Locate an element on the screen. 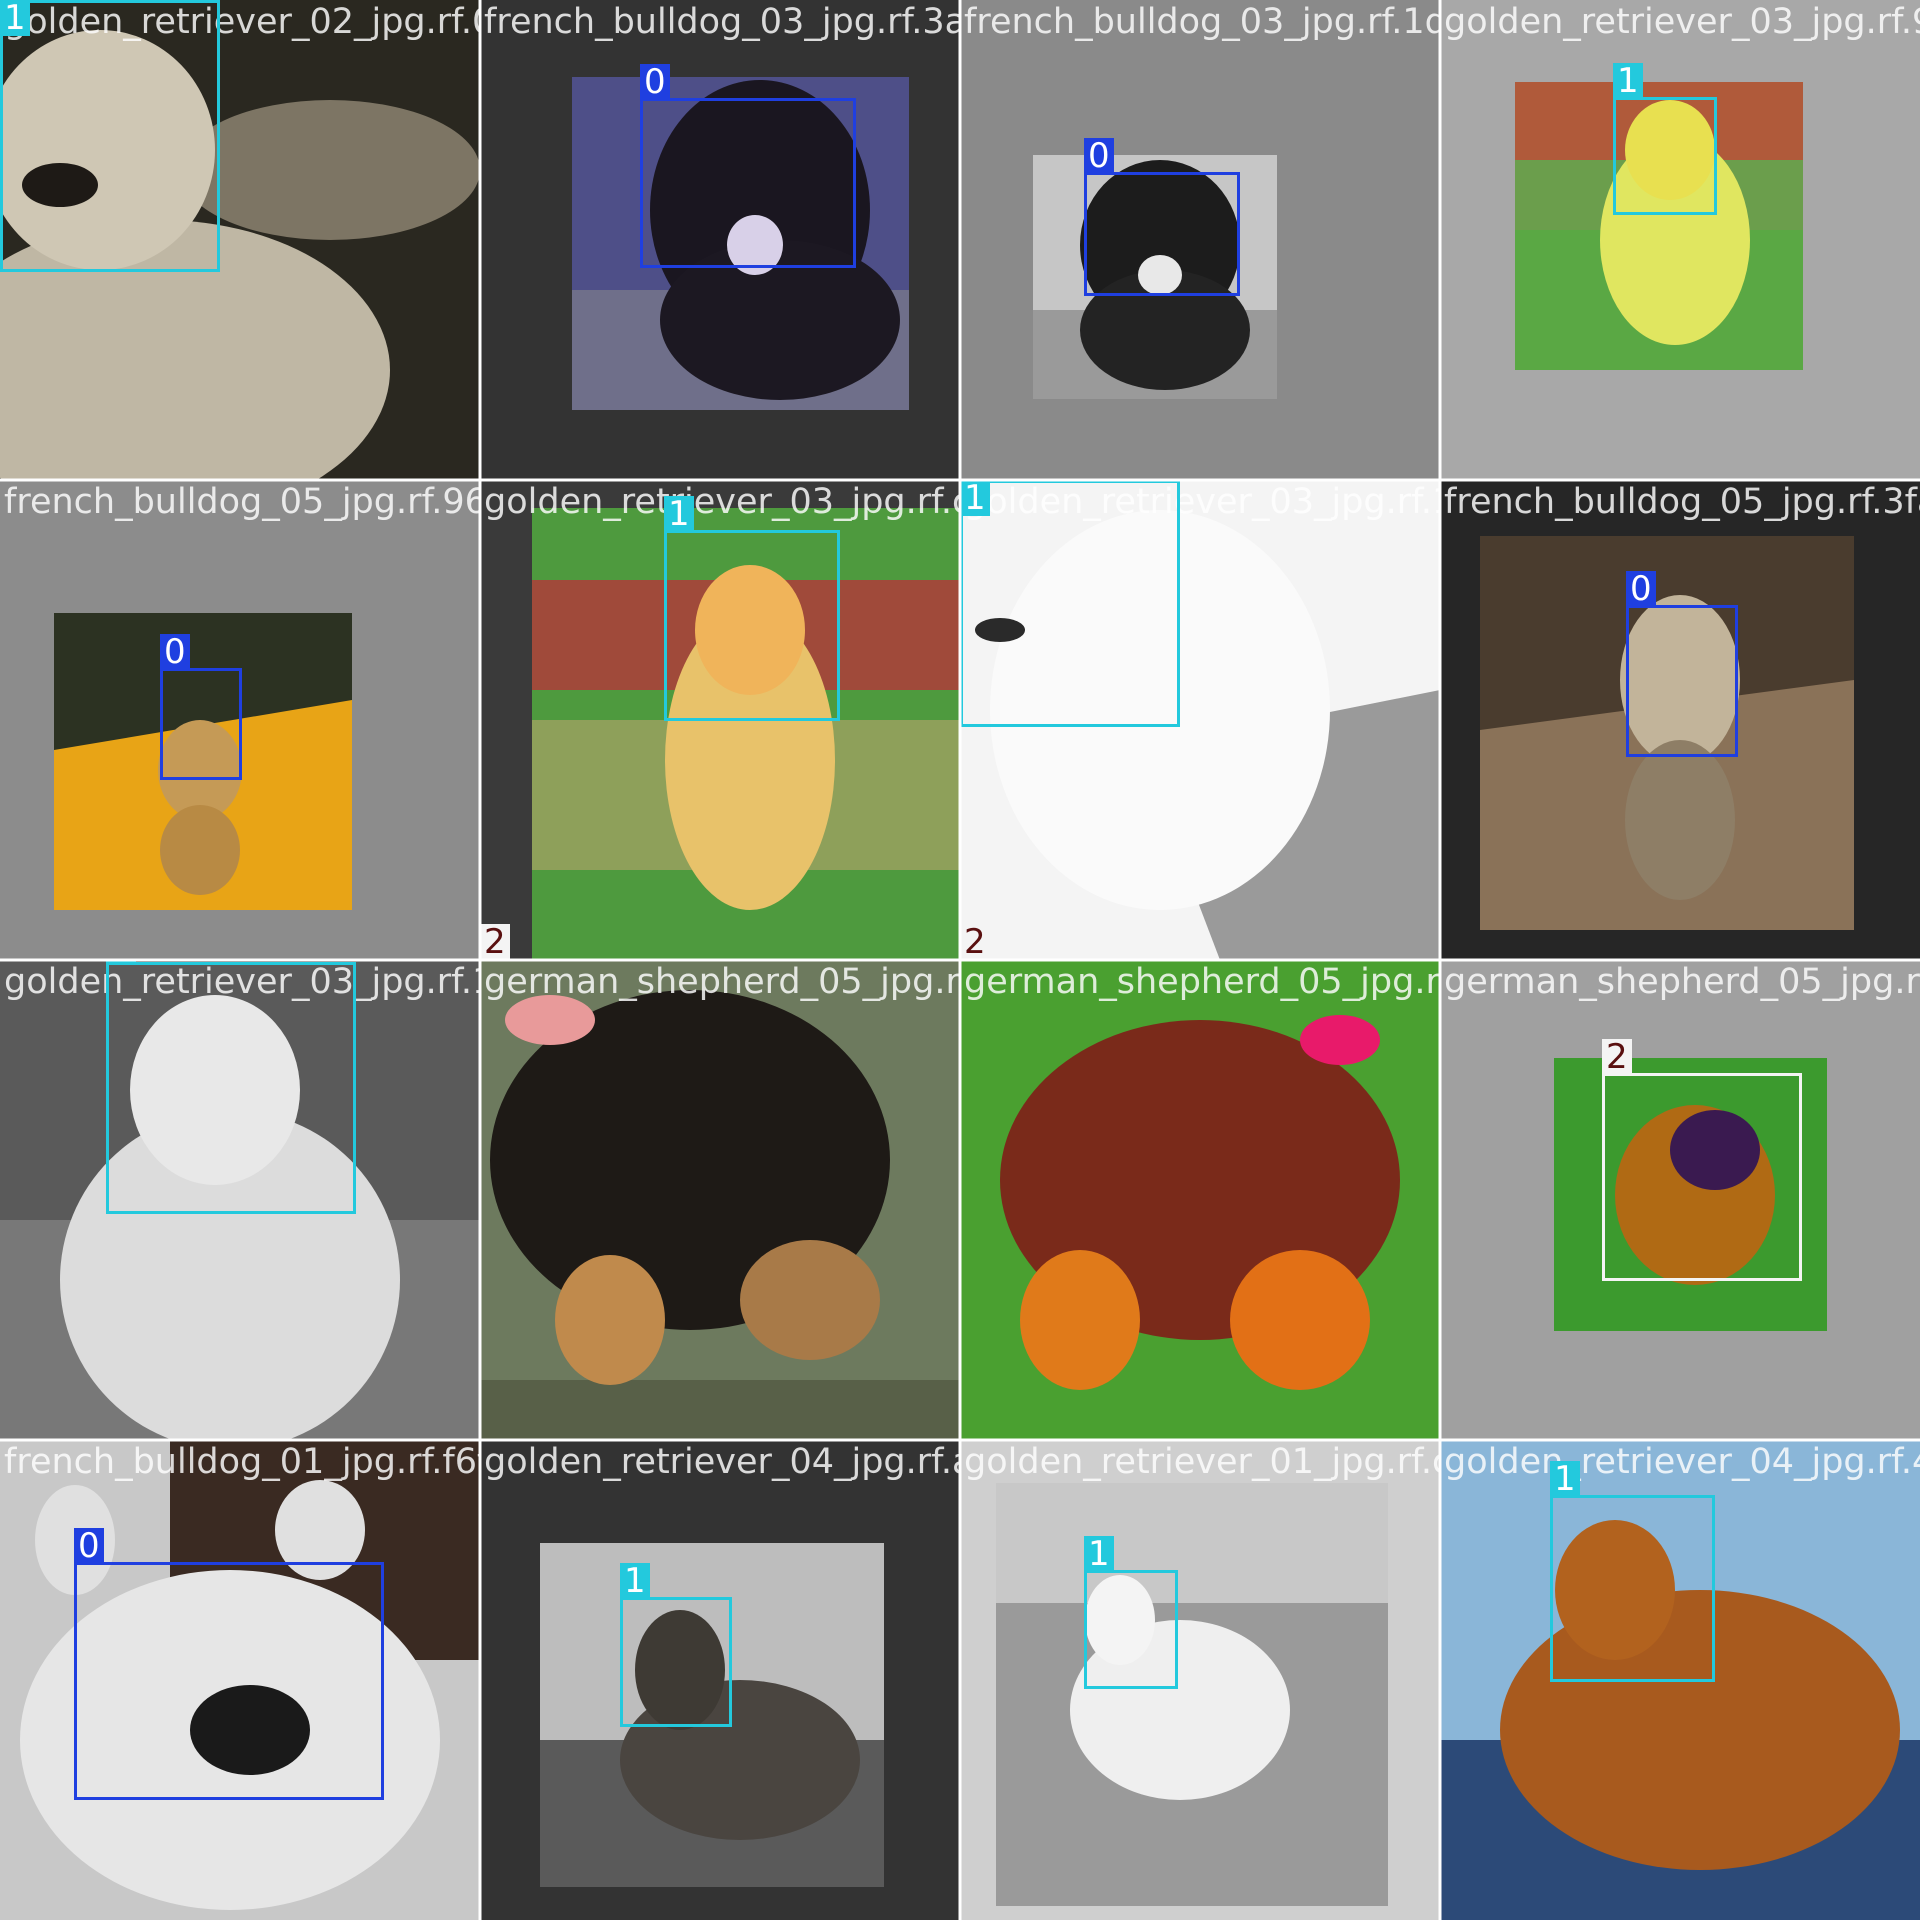 The height and width of the screenshot is (1920, 1920). tile-3-filename: french_bulldog_03_jpg.rf.1d15d8060655f2 is located at coordinates (1202, 22).